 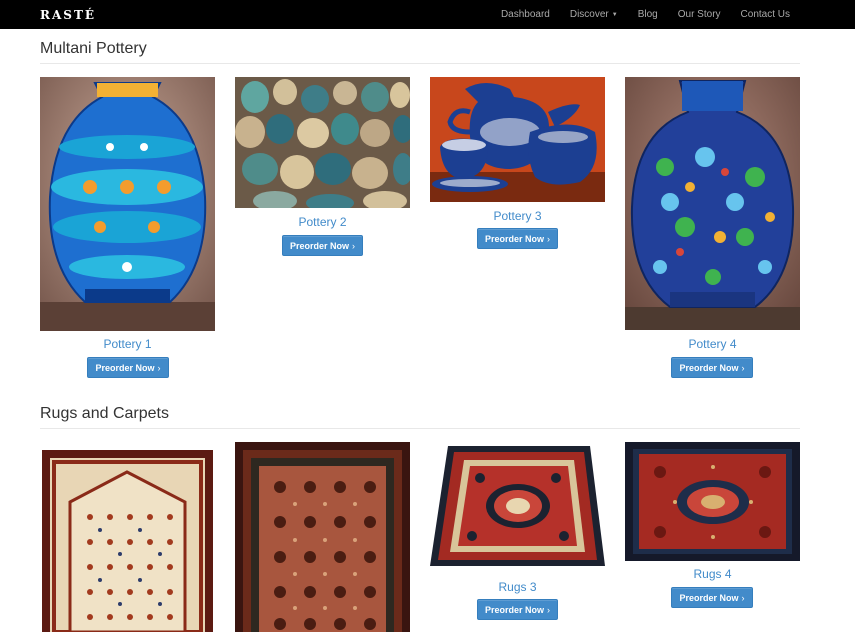 I want to click on nav-discover-label: Discover, so click(x=589, y=14).